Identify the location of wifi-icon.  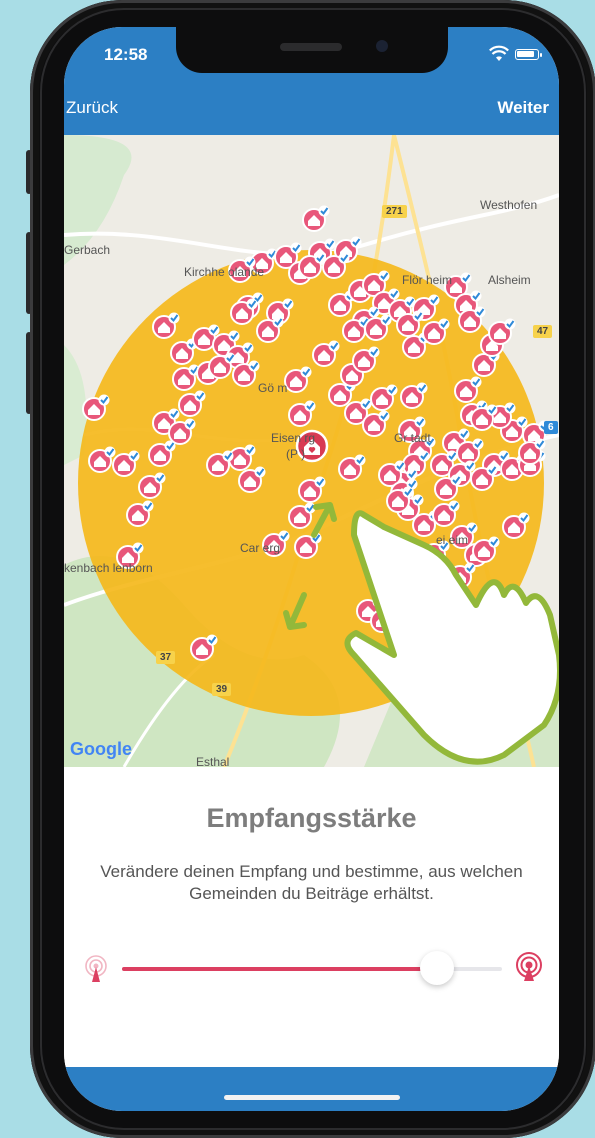
(499, 53).